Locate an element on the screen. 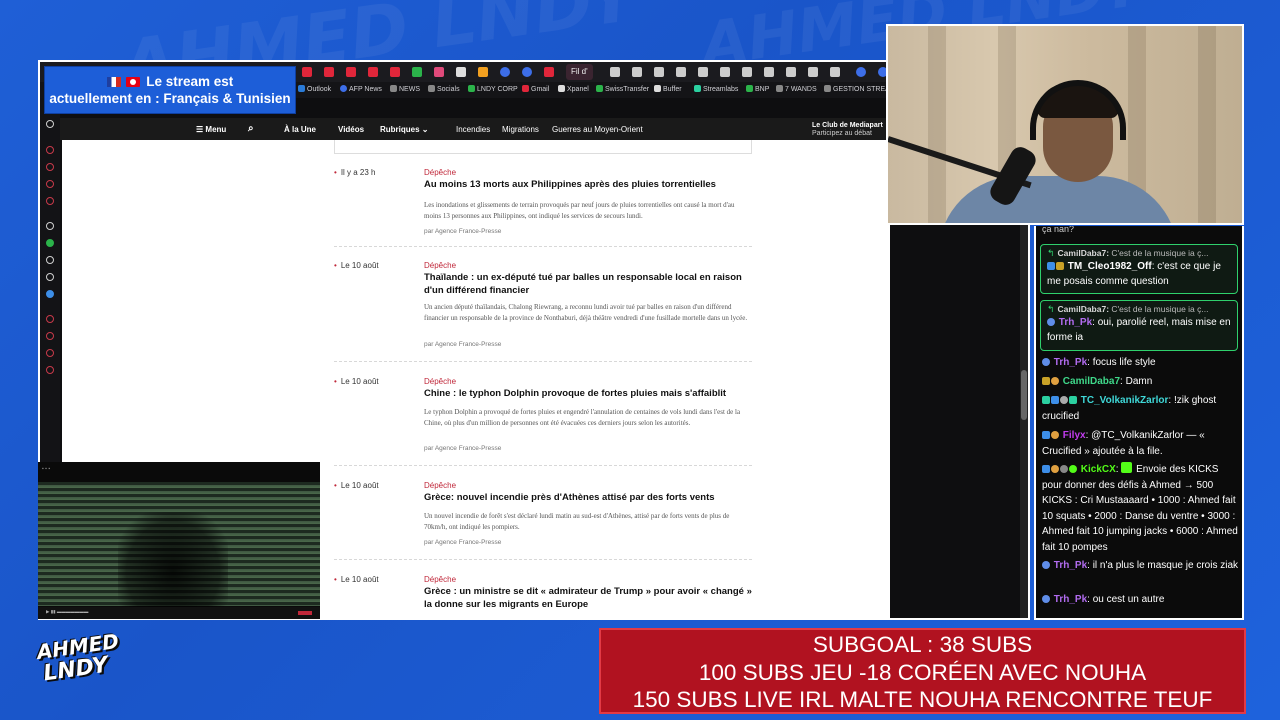  chat-username: CamilDaba7 is located at coordinates (1091, 381).